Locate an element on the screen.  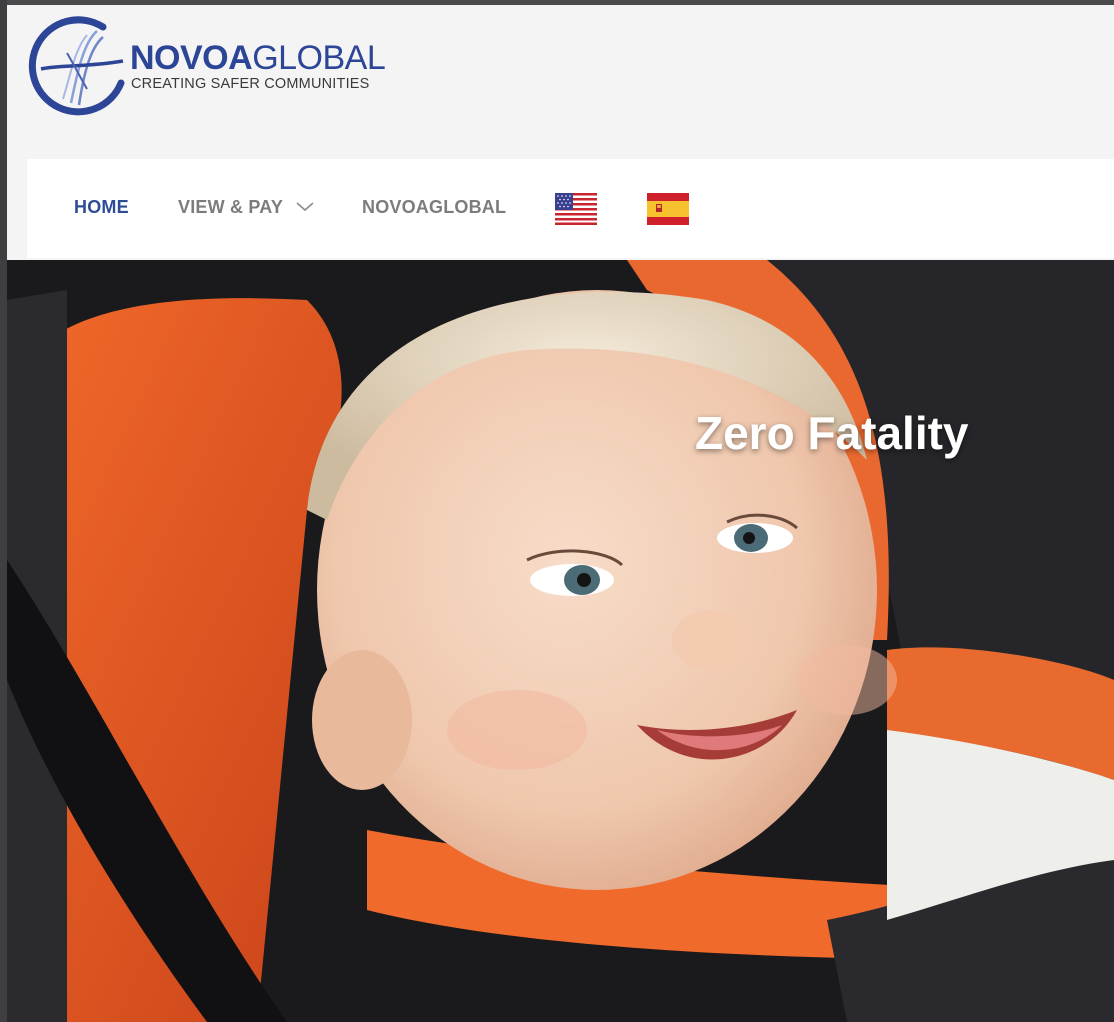
logo-tagline: CREATING SAFER COMMUNITIES is located at coordinates (250, 84).